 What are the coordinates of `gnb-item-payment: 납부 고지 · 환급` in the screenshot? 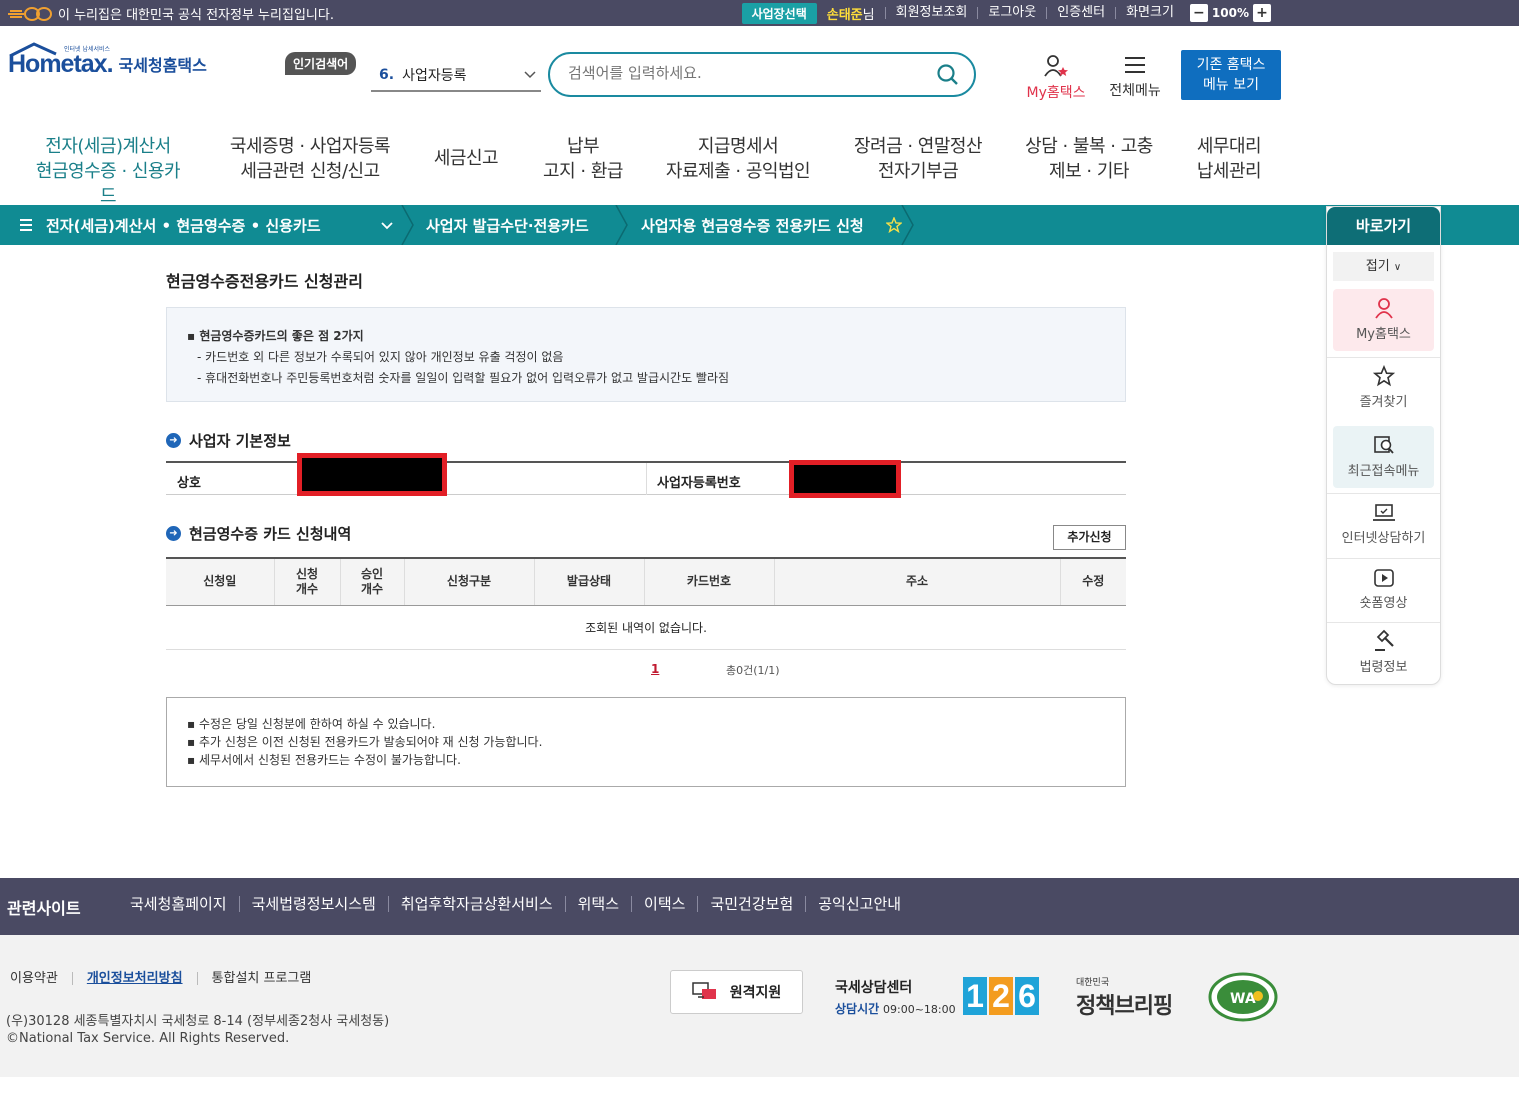 It's located at (583, 159).